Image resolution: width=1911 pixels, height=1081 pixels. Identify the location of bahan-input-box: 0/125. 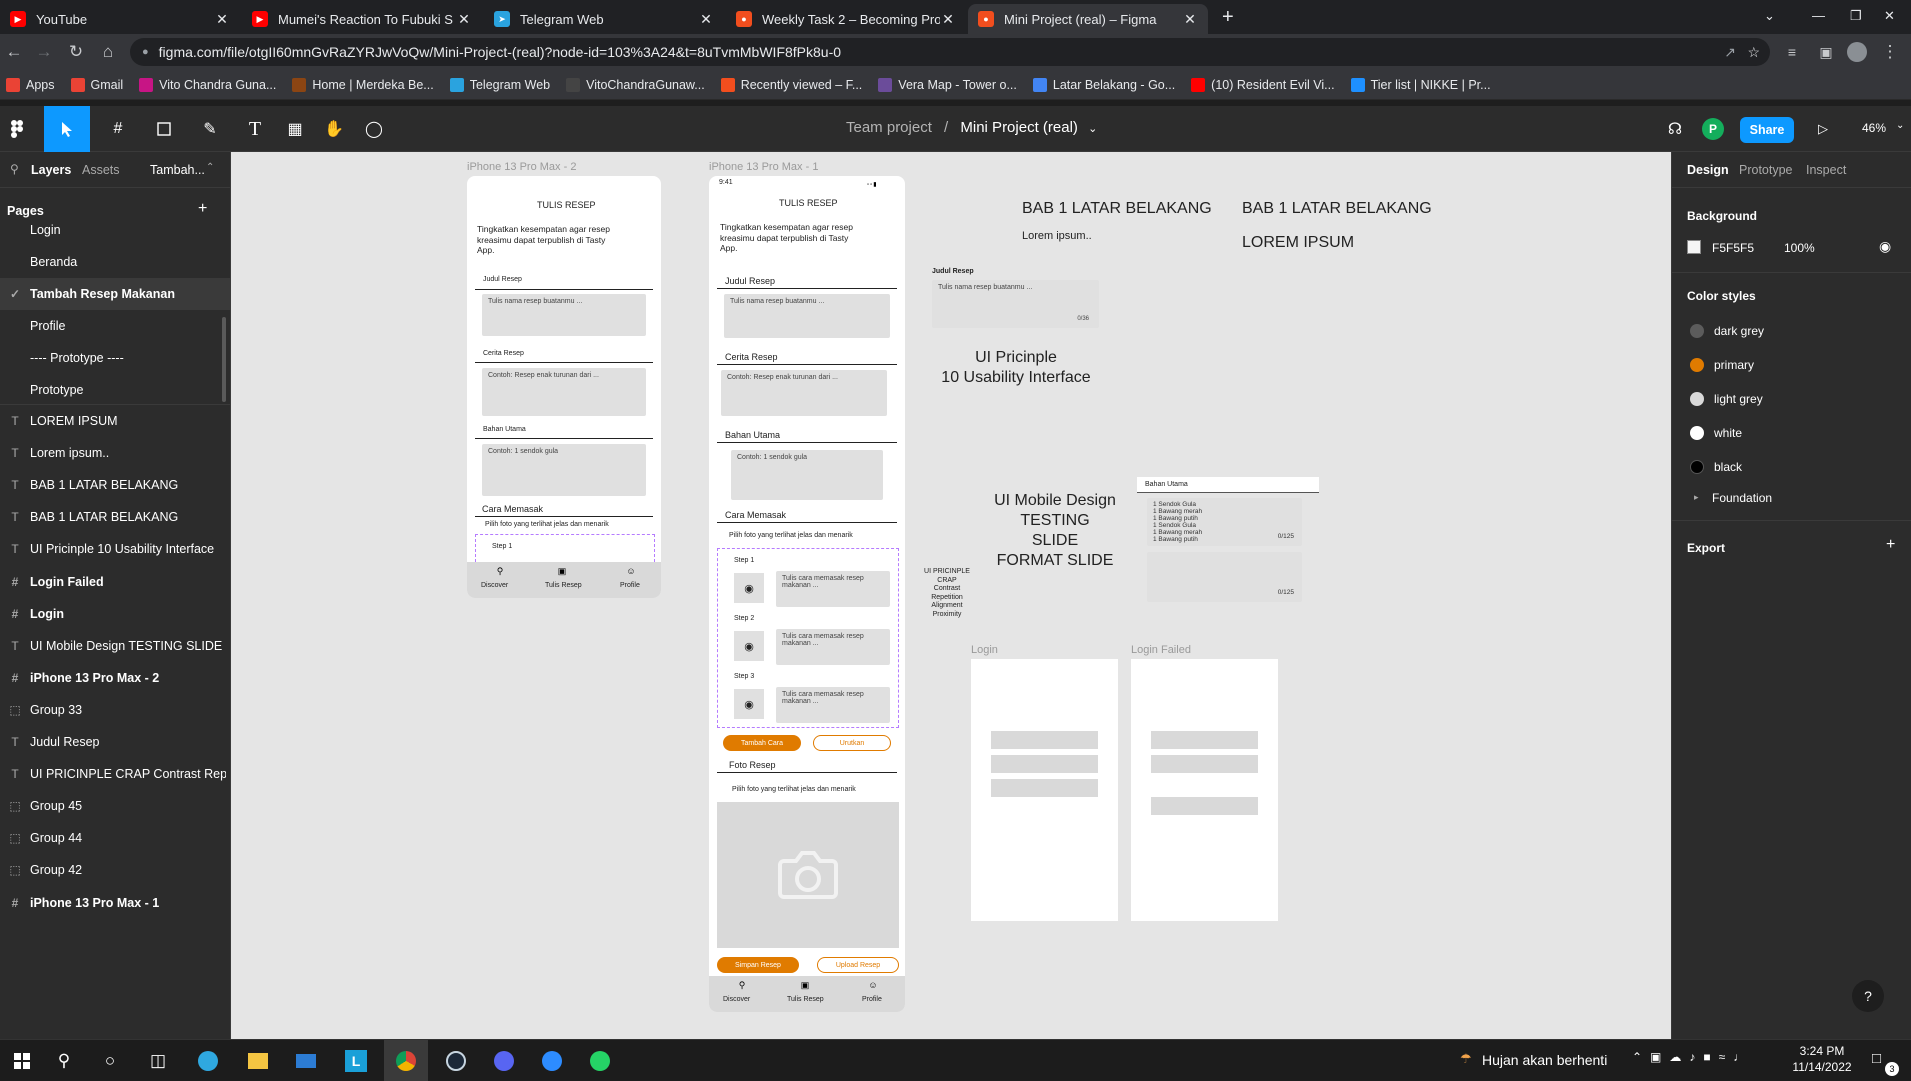
(1224, 577).